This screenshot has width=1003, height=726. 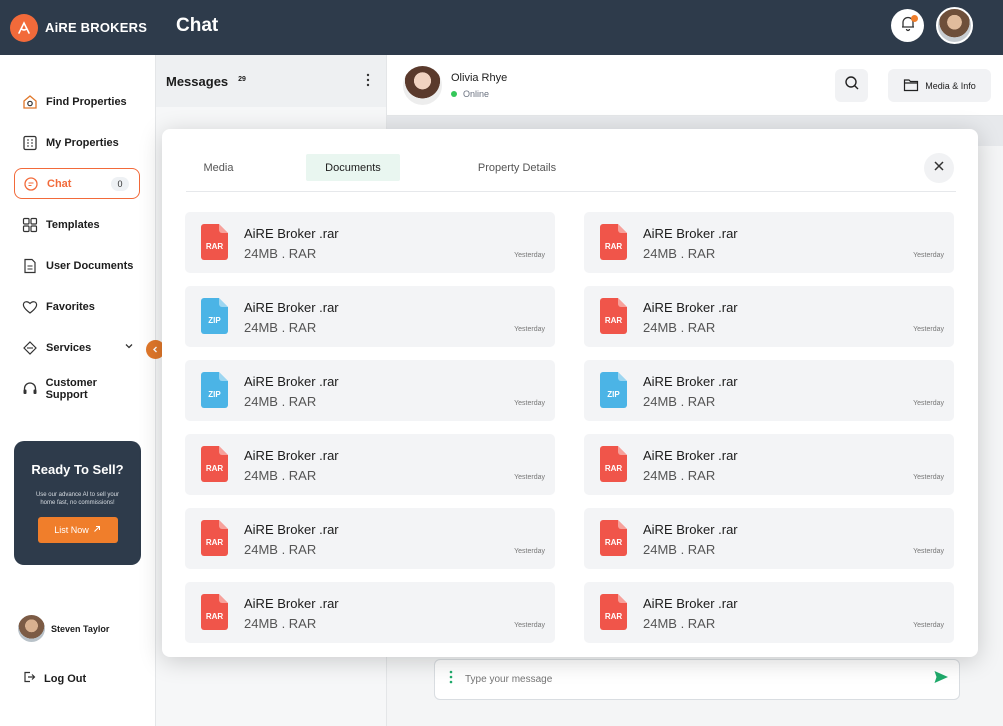 I want to click on notifications-button, so click(x=907, y=25).